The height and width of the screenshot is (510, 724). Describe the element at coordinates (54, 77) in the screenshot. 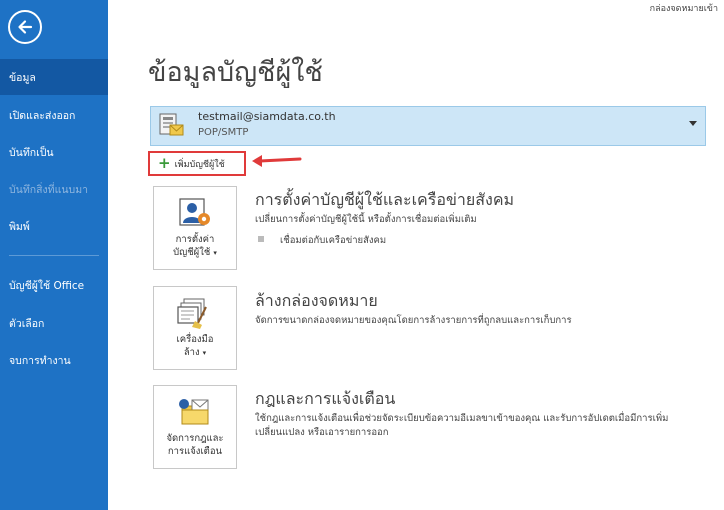

I see `sidebar-item-info: ข้อมูล` at that location.